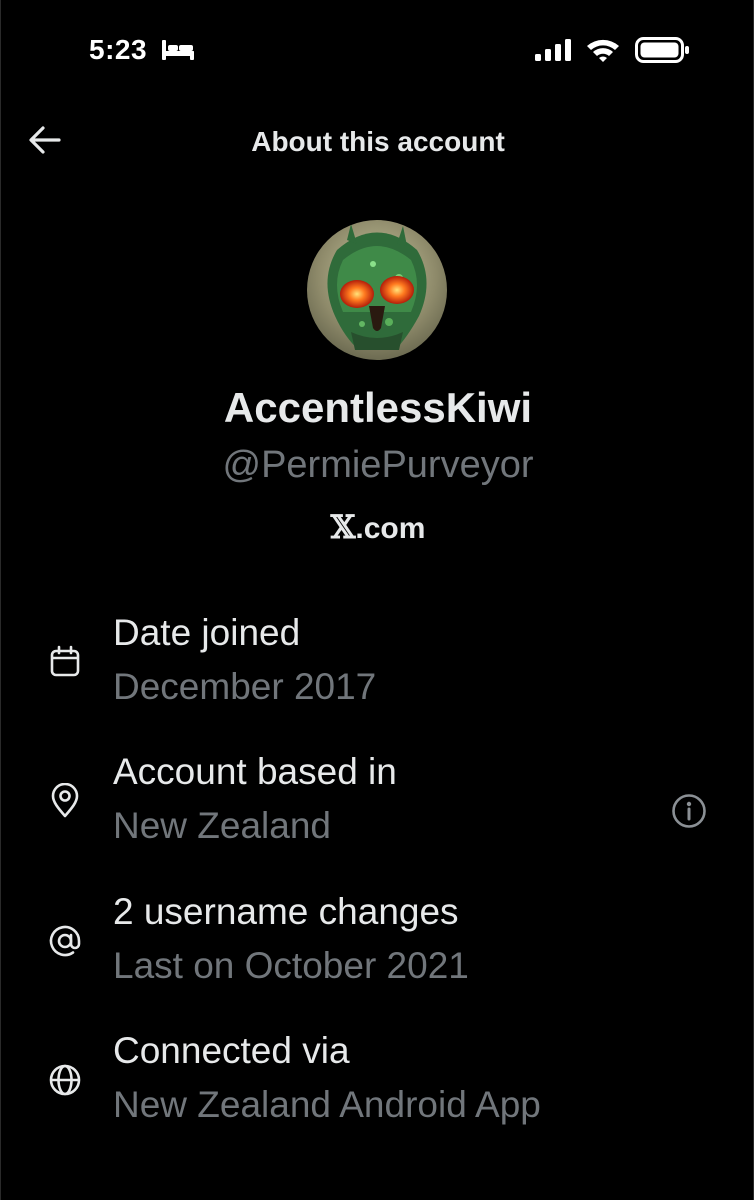 The height and width of the screenshot is (1200, 754). What do you see at coordinates (286, 911) in the screenshot?
I see `row-label: 2 username changes` at bounding box center [286, 911].